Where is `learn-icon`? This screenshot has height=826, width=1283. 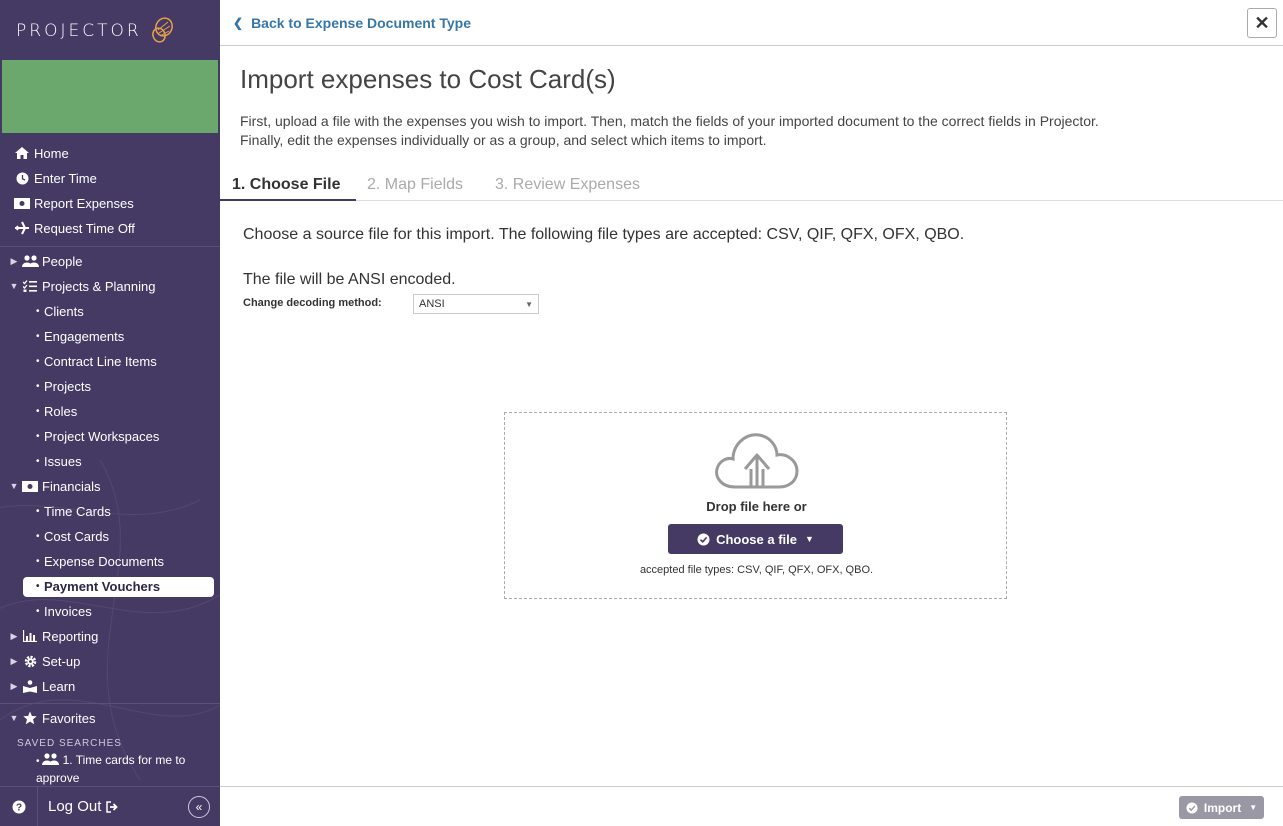 learn-icon is located at coordinates (30, 686).